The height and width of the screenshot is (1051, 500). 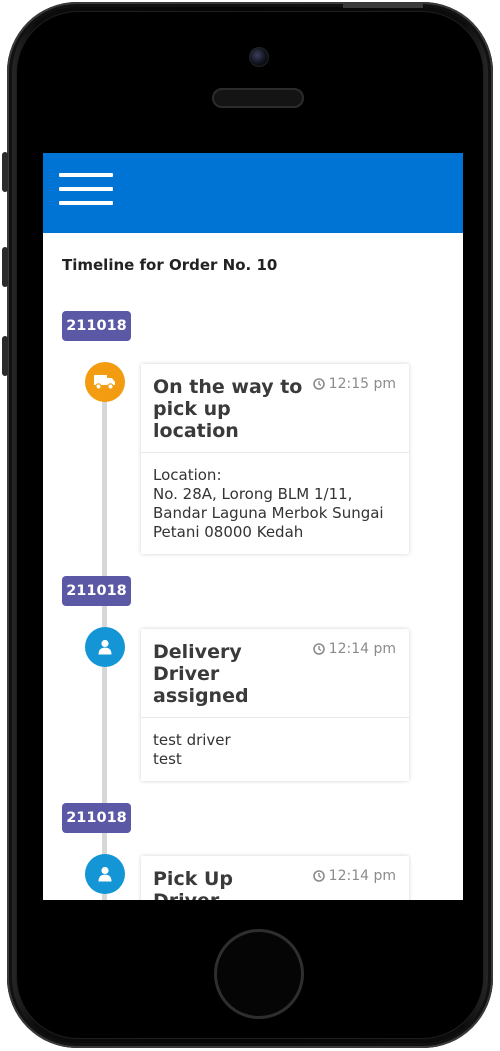 What do you see at coordinates (201, 674) in the screenshot?
I see `card-title: Delivery Driver assigned` at bounding box center [201, 674].